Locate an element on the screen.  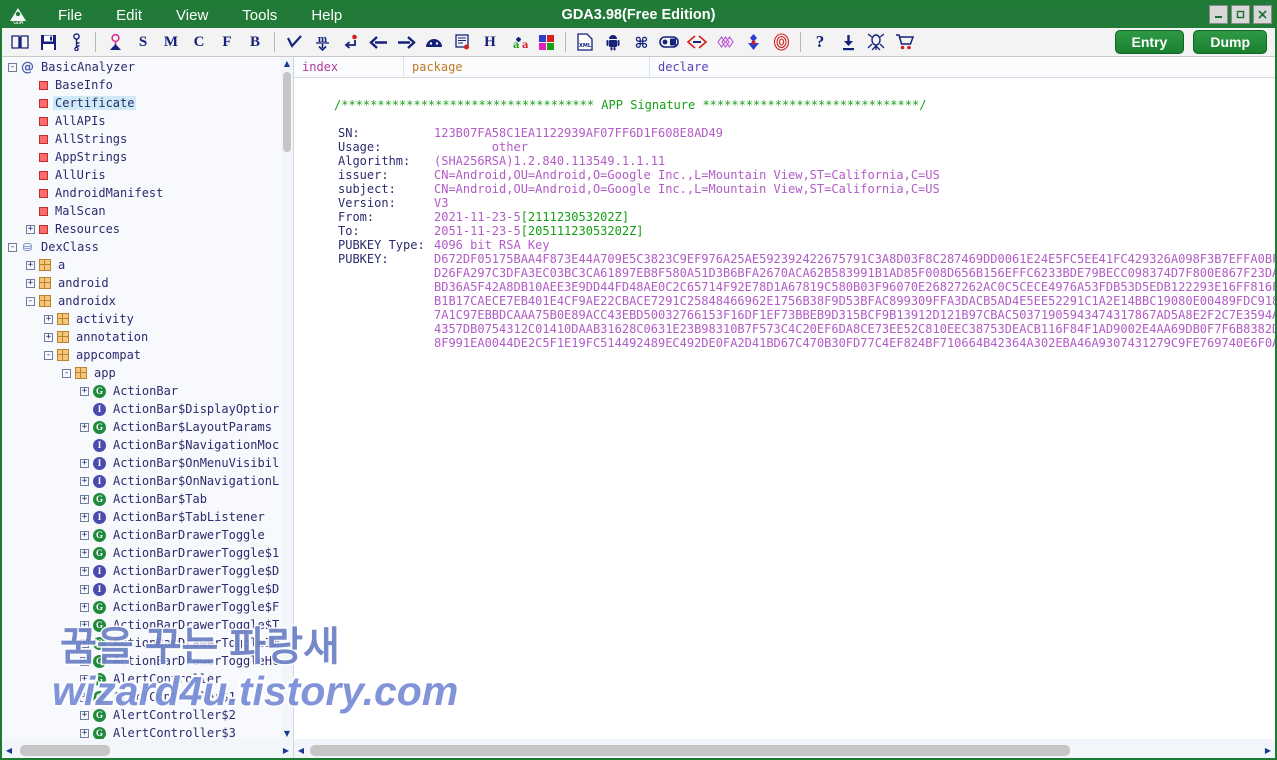
tree-item: - @ BasicAnalyzer is located at coordinates (141, 67).